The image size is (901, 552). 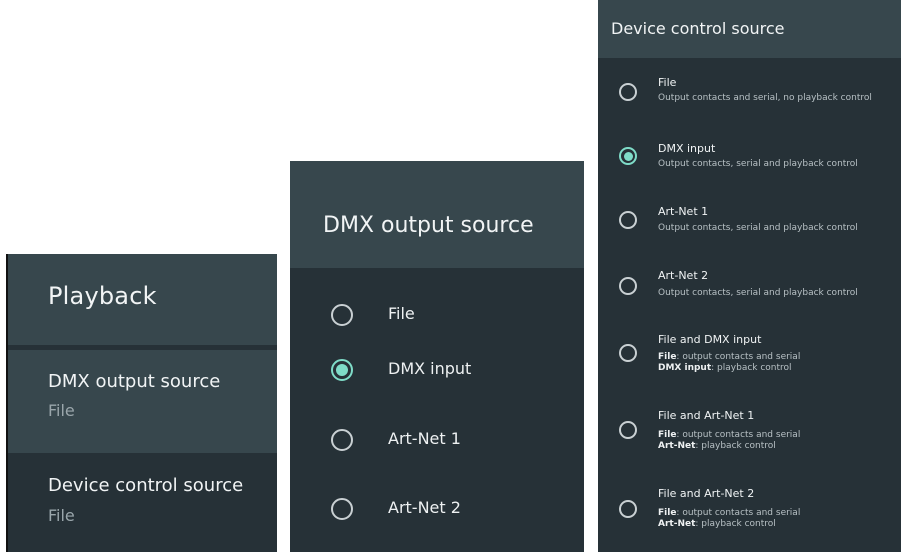 I want to click on option-label: DMX input, so click(x=430, y=368).